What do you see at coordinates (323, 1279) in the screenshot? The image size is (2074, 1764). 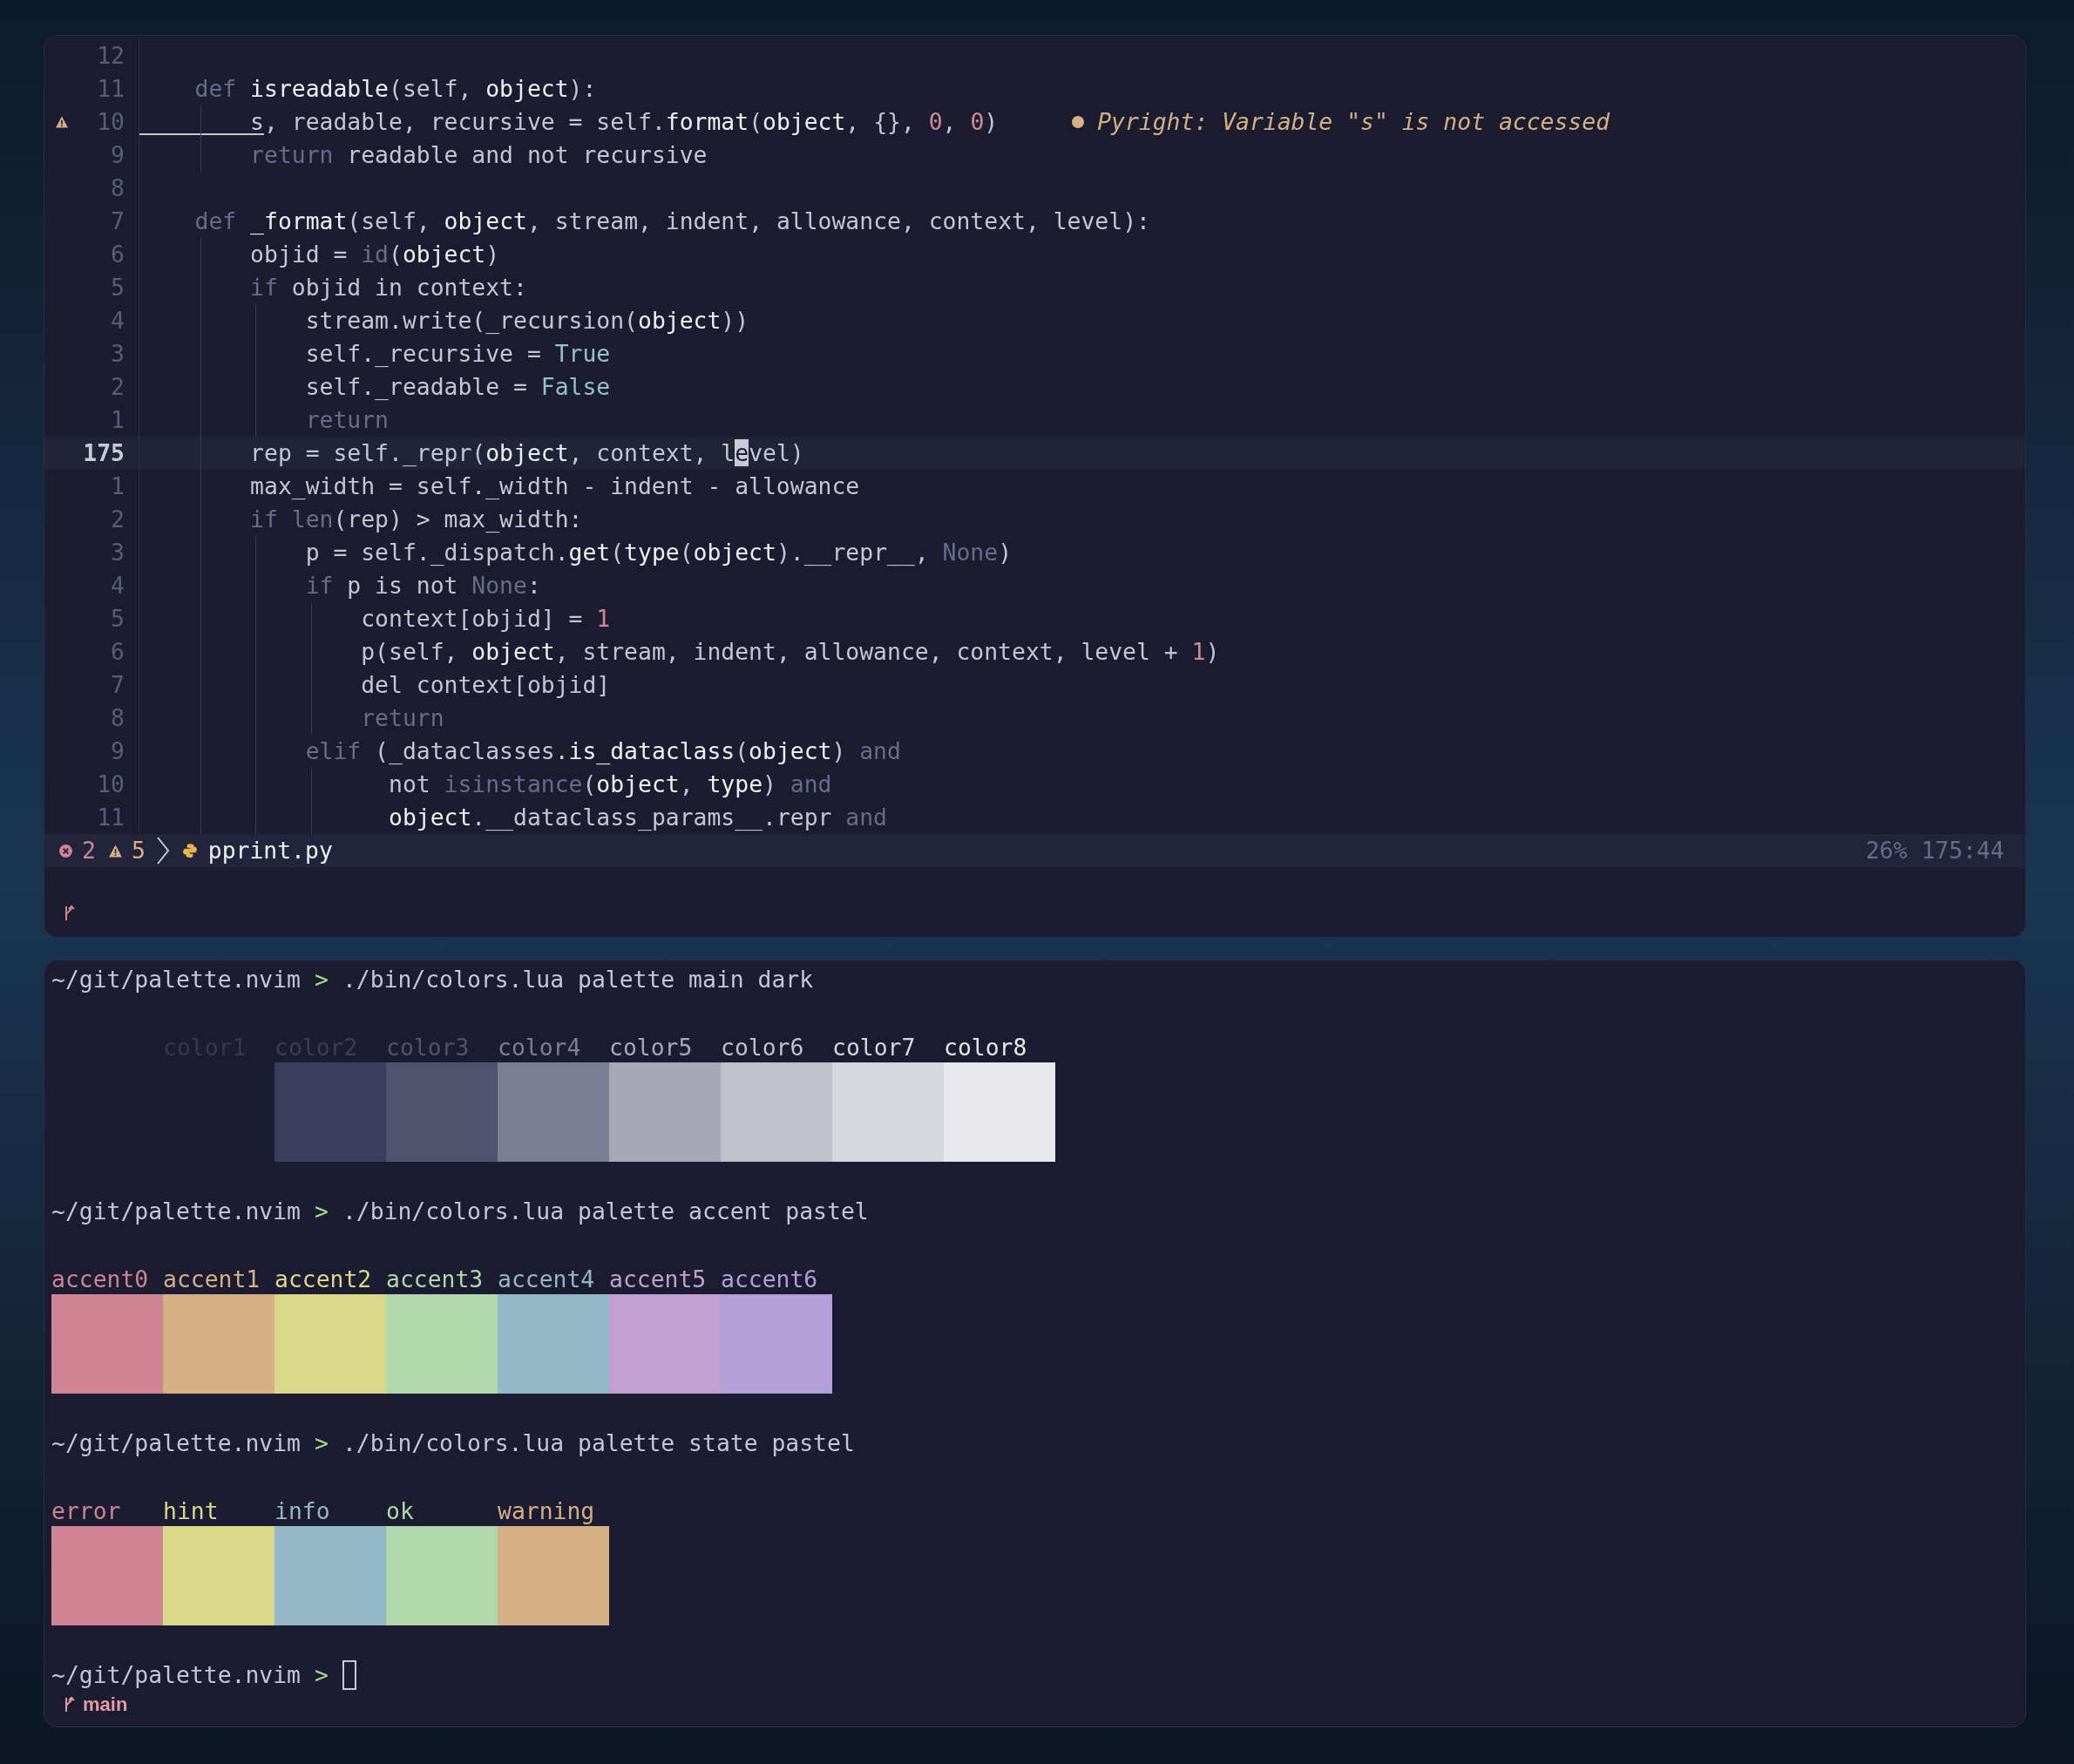 I see `swatch-label: accent2` at bounding box center [323, 1279].